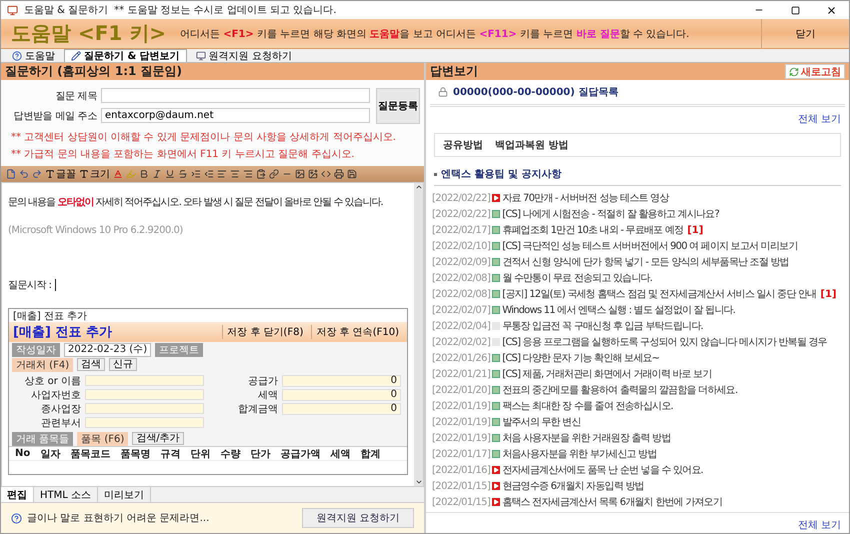 This screenshot has height=534, width=850. I want to click on pencil-icon, so click(76, 56).